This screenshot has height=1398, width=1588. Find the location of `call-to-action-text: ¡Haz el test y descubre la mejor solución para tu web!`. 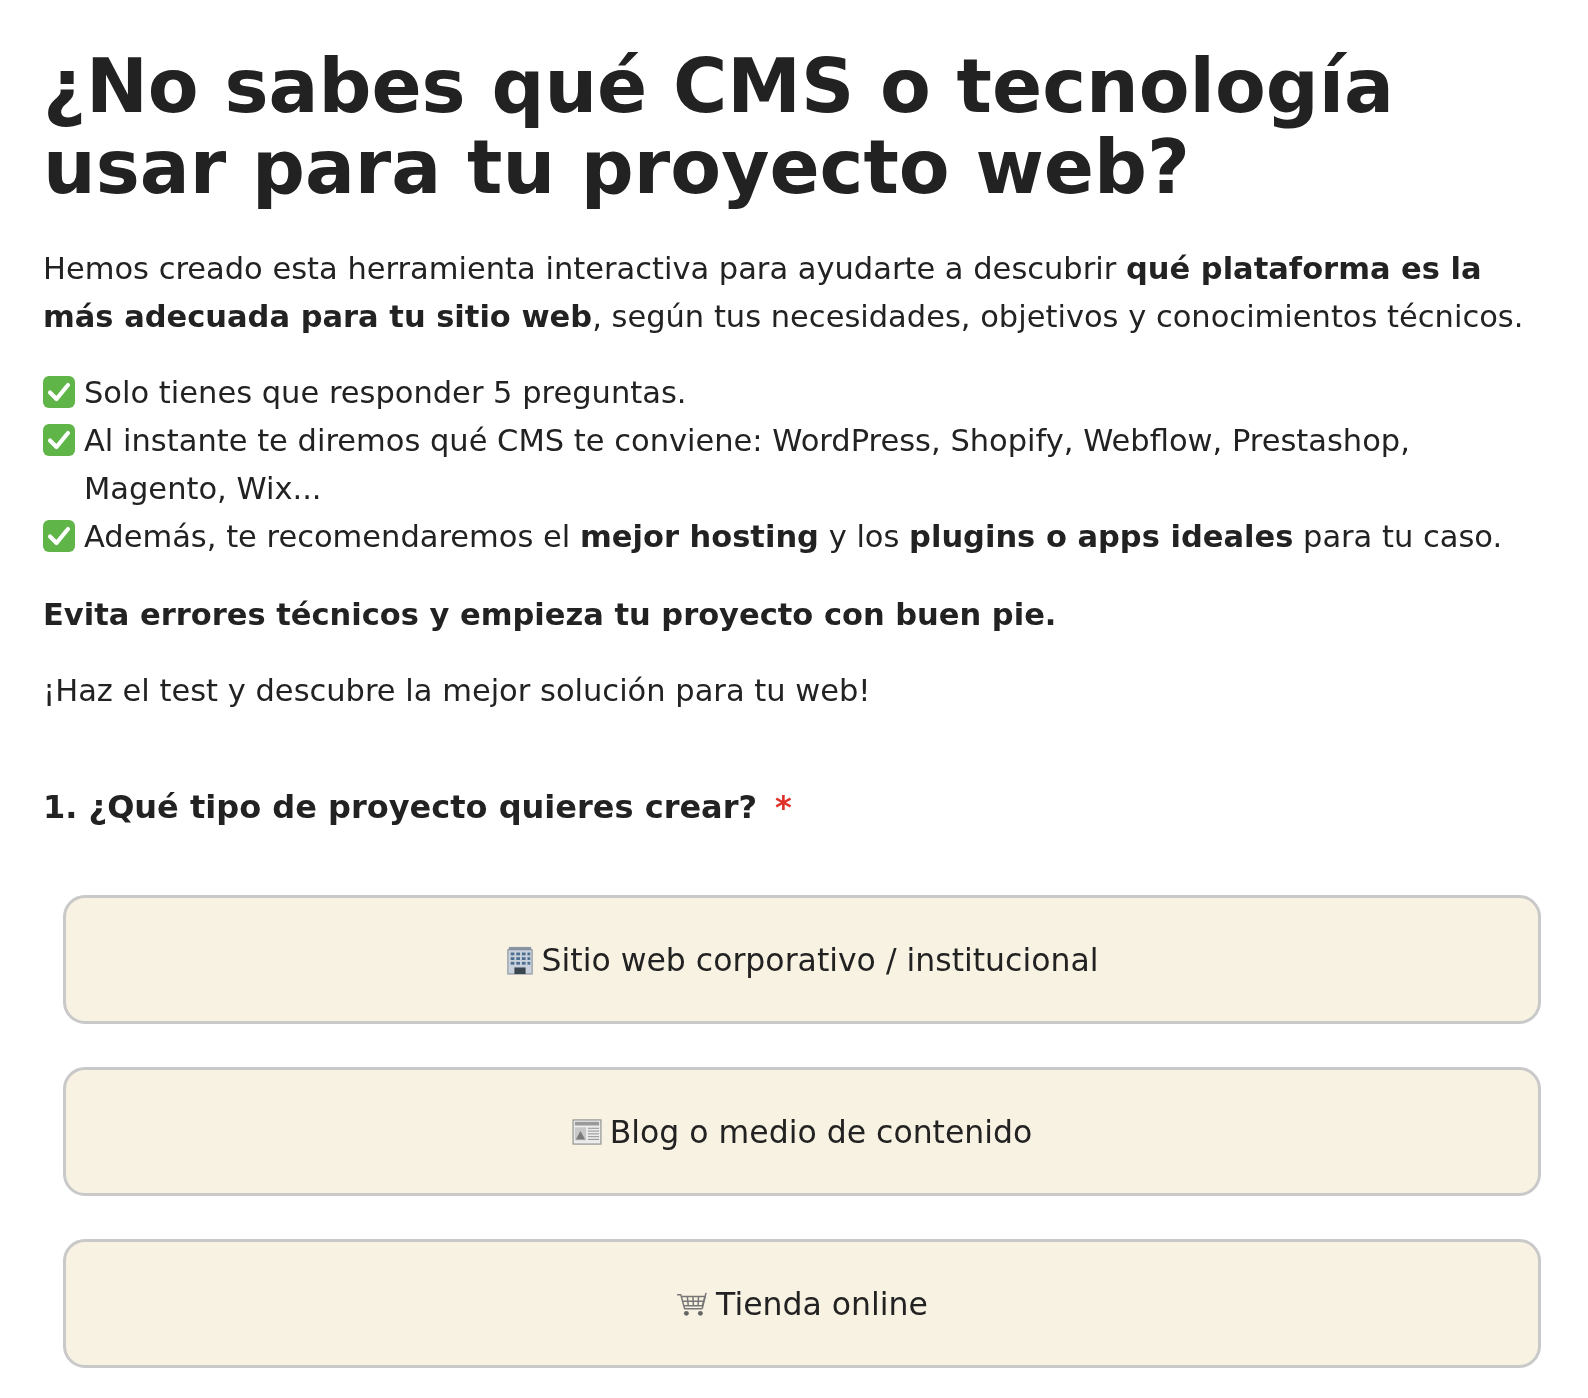

call-to-action-text: ¡Haz el test y descubre la mejor solución para tu web! is located at coordinates (457, 691).